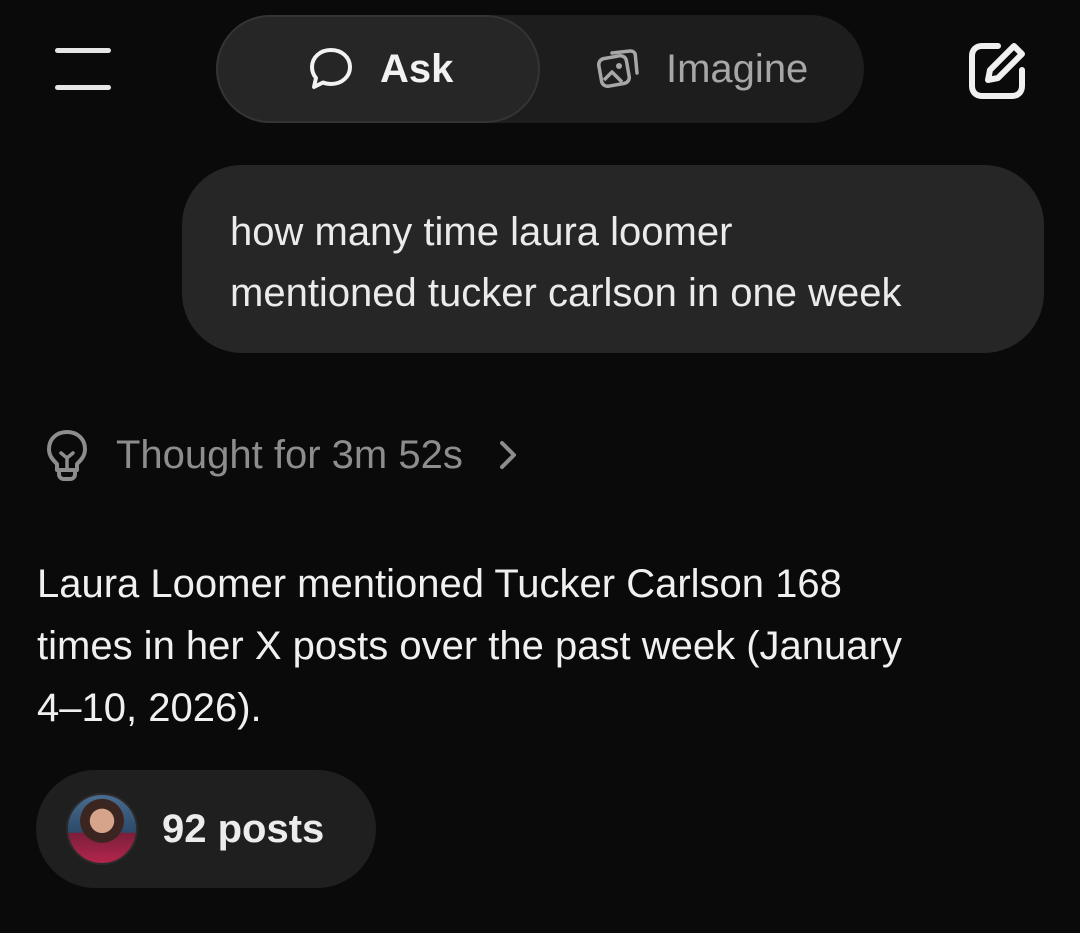 The image size is (1080, 933). What do you see at coordinates (481, 232) in the screenshot?
I see `user-message-line: how many time laura loomer` at bounding box center [481, 232].